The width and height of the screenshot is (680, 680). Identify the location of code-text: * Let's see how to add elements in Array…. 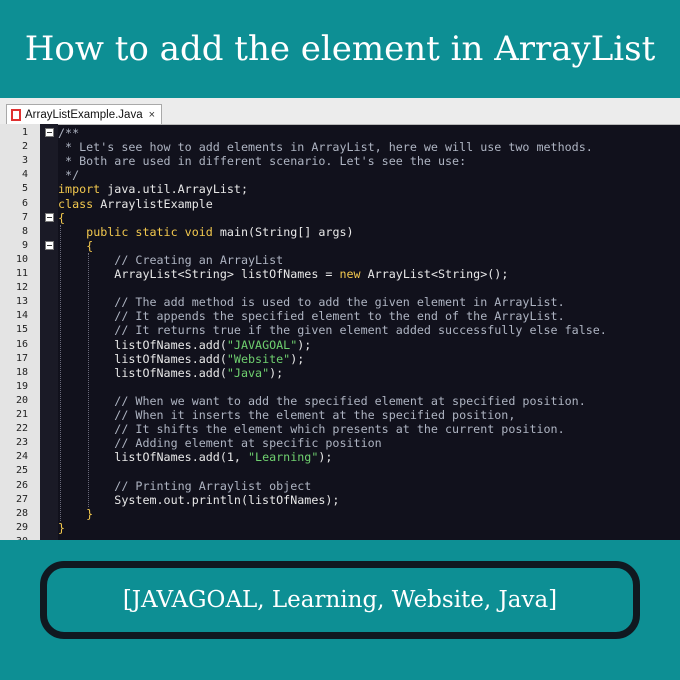
(325, 147).